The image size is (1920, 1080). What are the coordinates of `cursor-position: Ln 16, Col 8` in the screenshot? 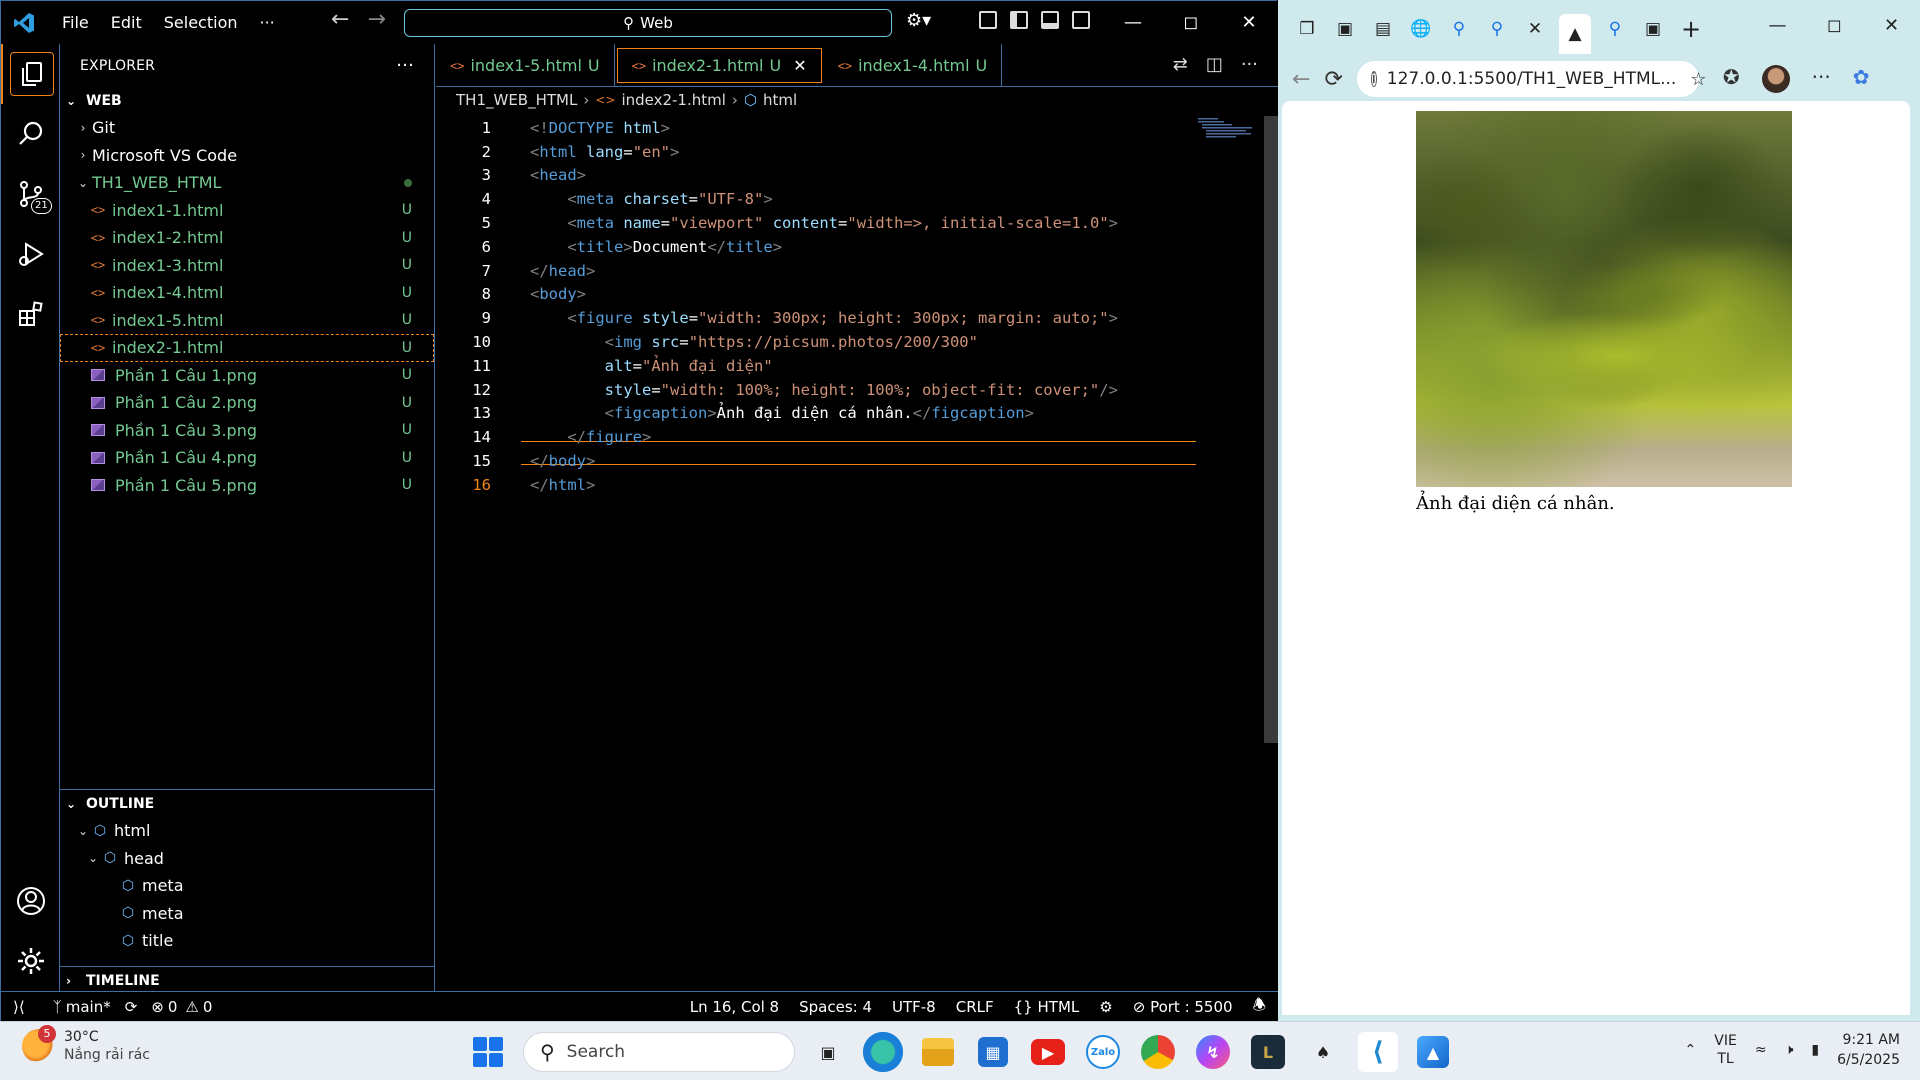 It's located at (734, 1007).